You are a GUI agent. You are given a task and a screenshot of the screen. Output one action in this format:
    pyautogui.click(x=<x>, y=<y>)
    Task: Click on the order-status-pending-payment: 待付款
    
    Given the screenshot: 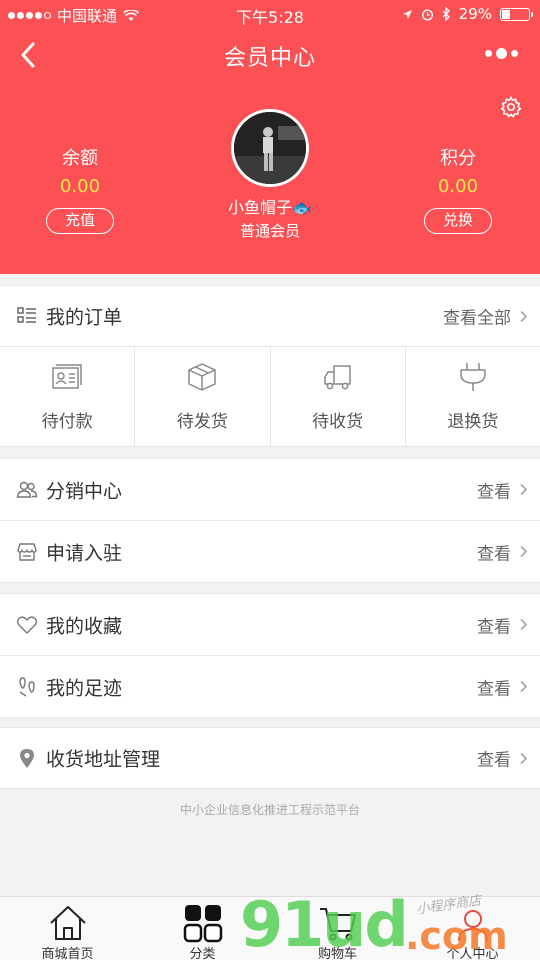 What is the action you would take?
    pyautogui.click(x=68, y=396)
    